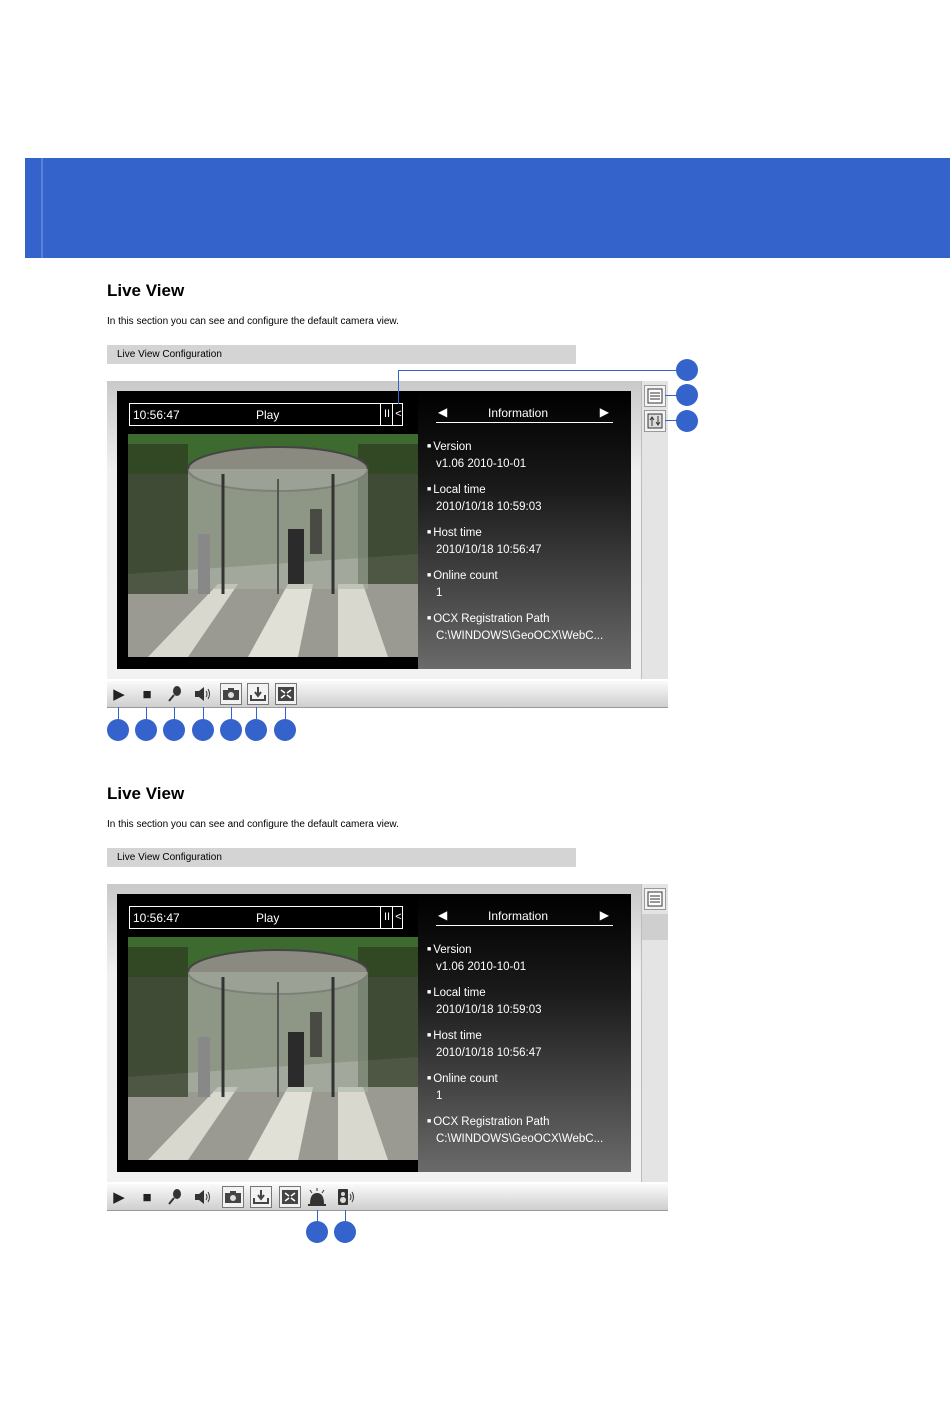  What do you see at coordinates (317, 1197) in the screenshot?
I see `alarm-icon` at bounding box center [317, 1197].